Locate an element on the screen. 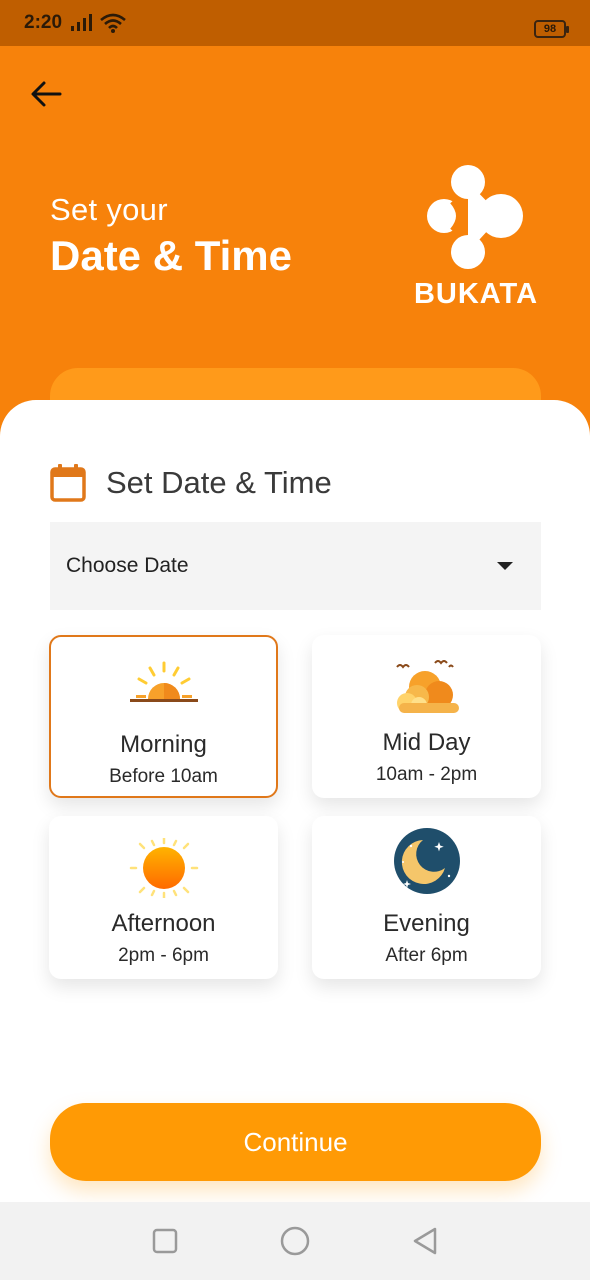  slot-name: Morning is located at coordinates (163, 744).